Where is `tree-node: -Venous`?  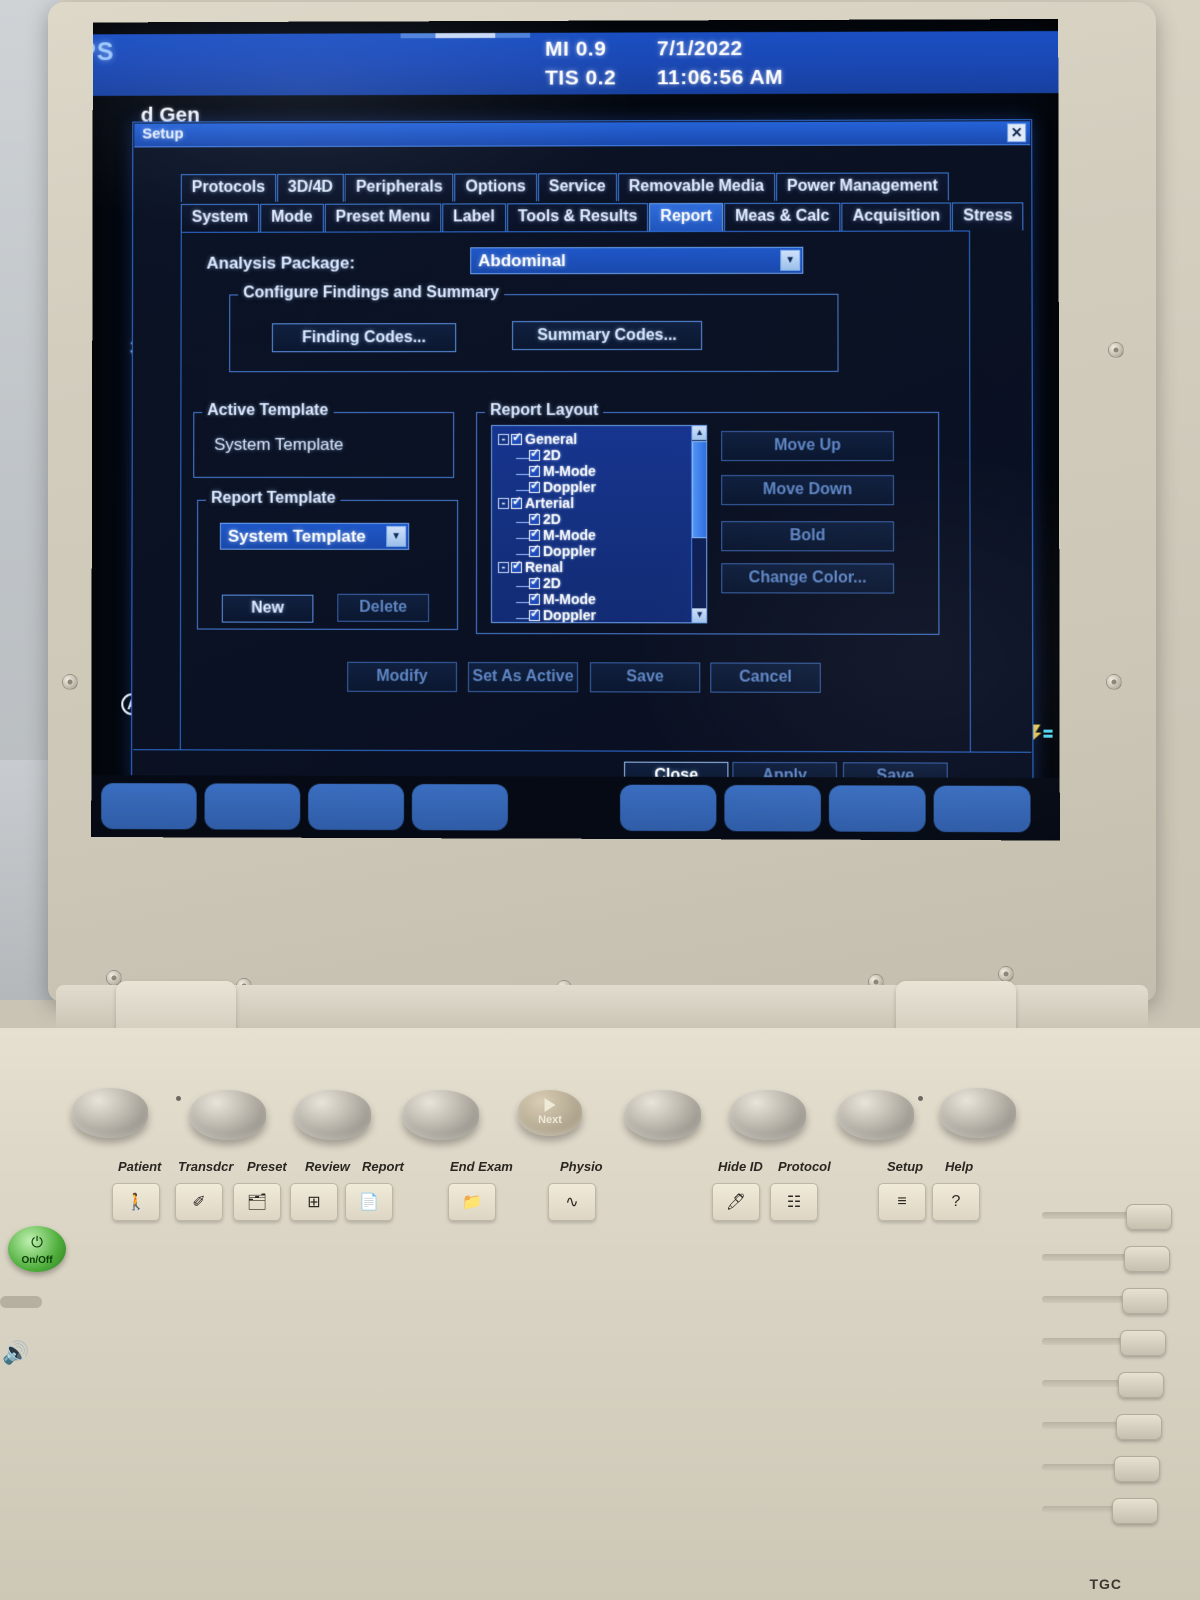 tree-node: -Venous is located at coordinates (594, 623).